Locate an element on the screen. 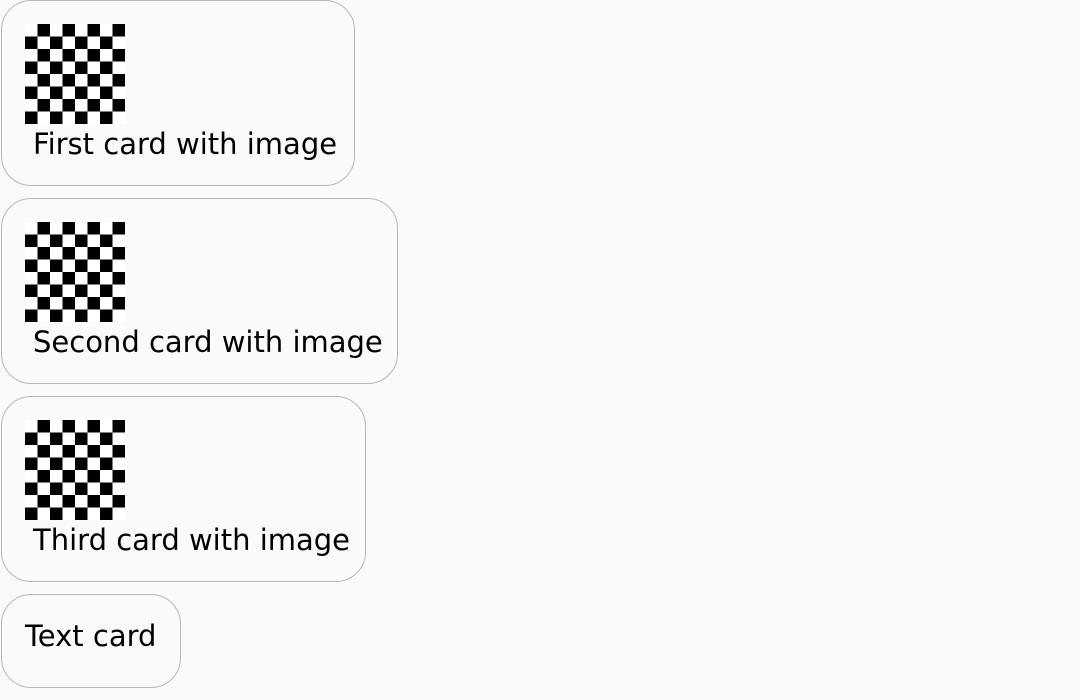 The image size is (1080, 700). second-image-card: Second card with image is located at coordinates (199, 291).